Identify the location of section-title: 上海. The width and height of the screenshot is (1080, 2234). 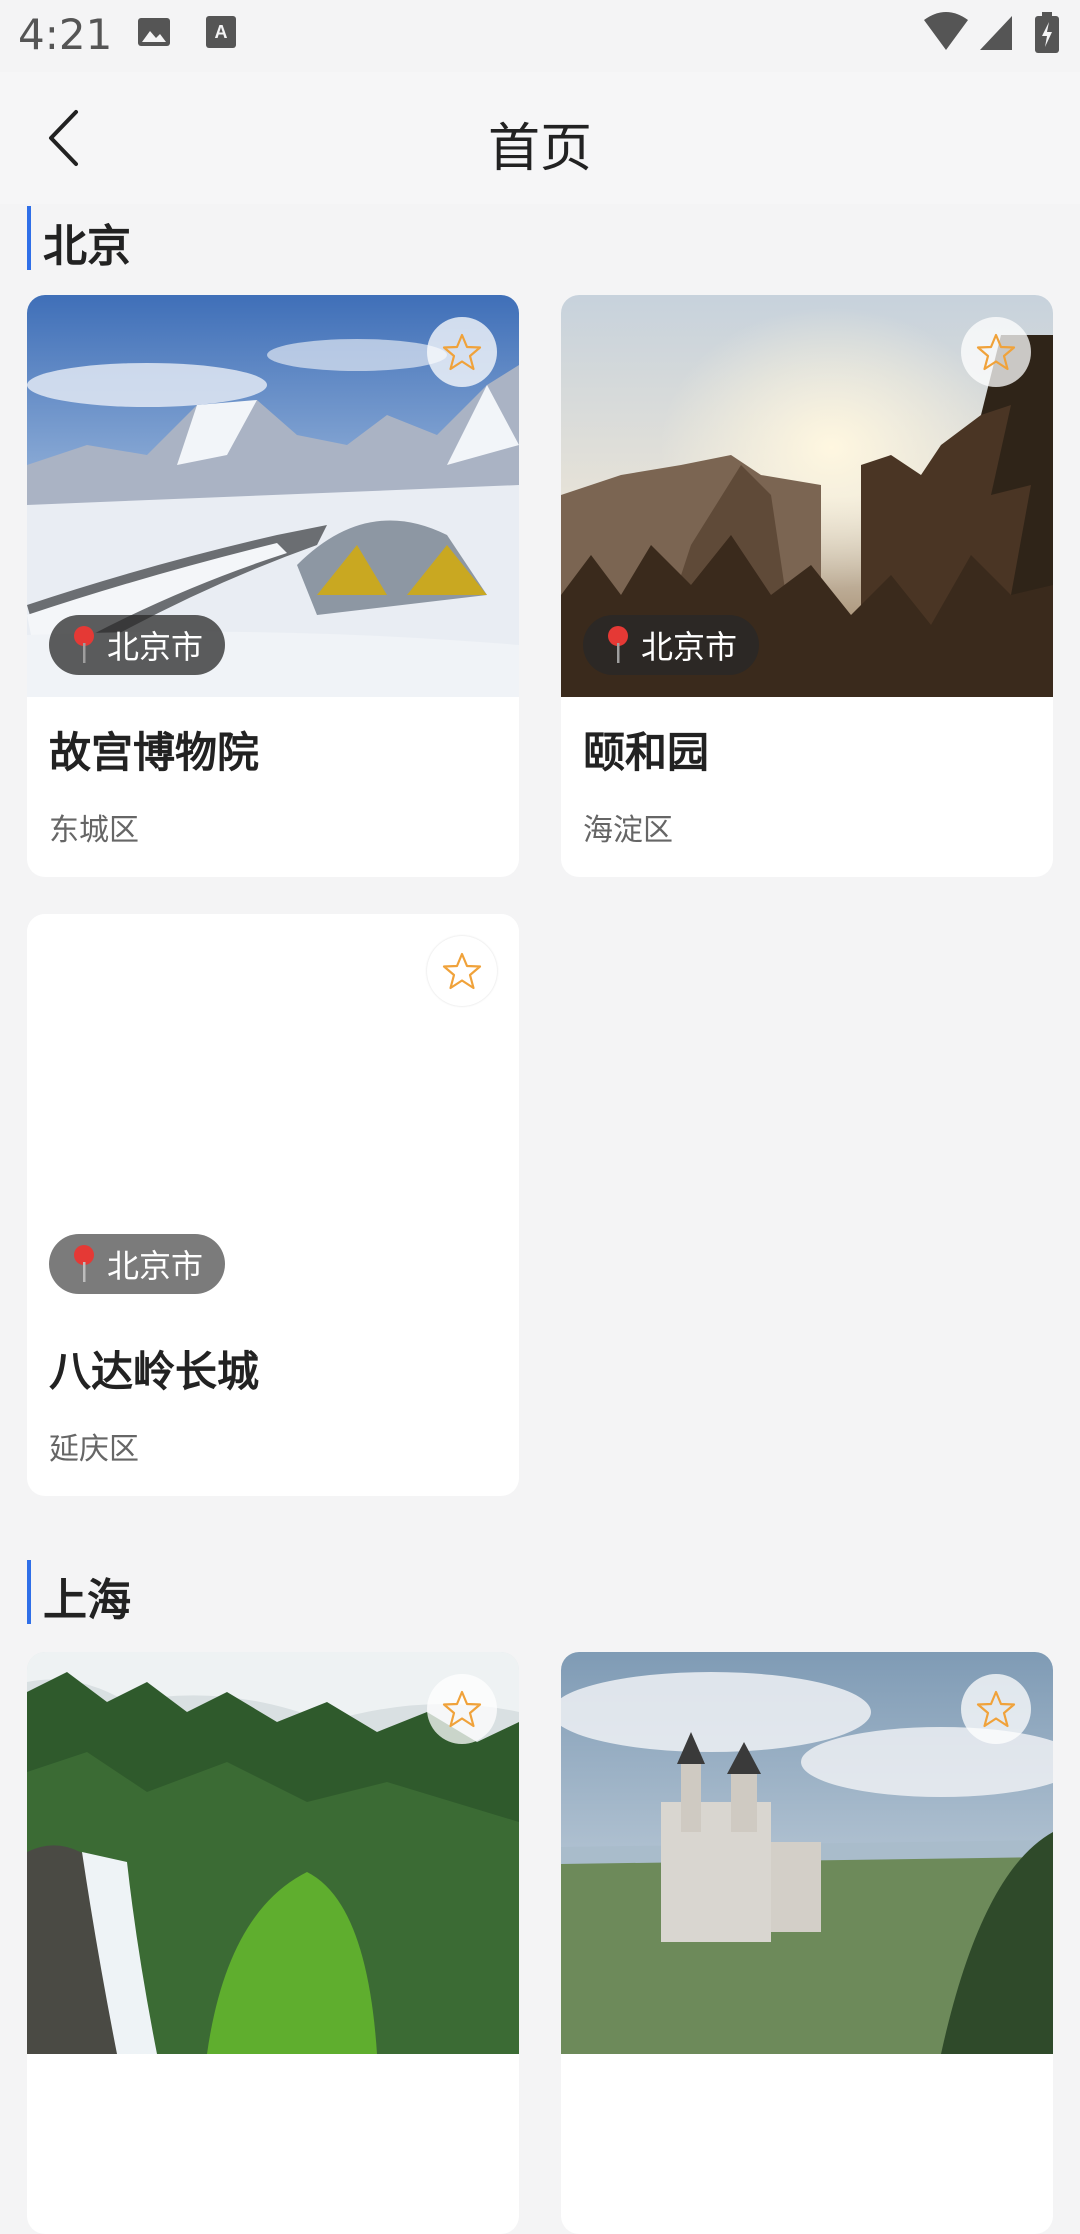
(87, 1600).